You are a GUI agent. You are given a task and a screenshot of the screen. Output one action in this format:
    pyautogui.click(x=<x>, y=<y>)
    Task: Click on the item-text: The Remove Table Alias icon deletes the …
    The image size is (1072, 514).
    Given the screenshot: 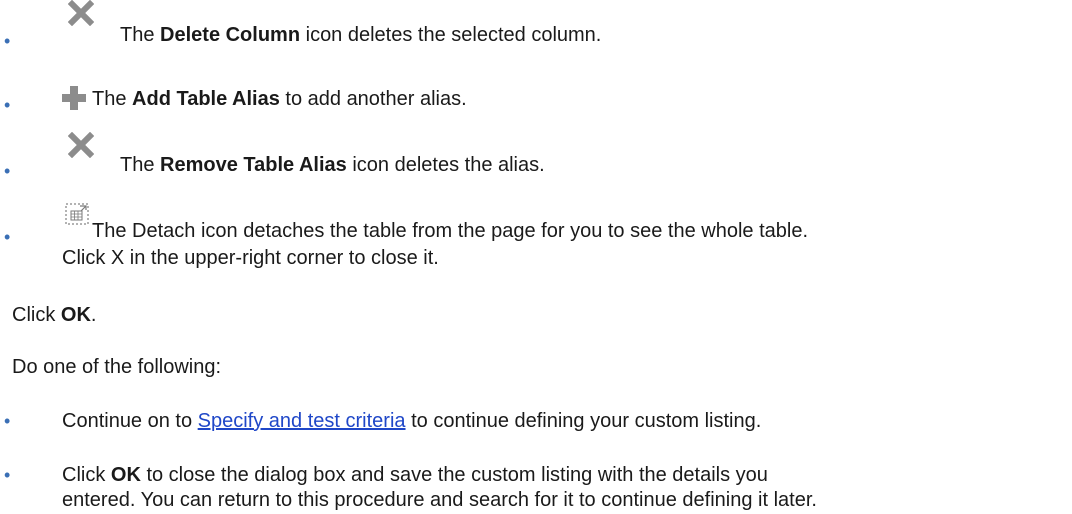 What is the action you would take?
    pyautogui.click(x=332, y=165)
    